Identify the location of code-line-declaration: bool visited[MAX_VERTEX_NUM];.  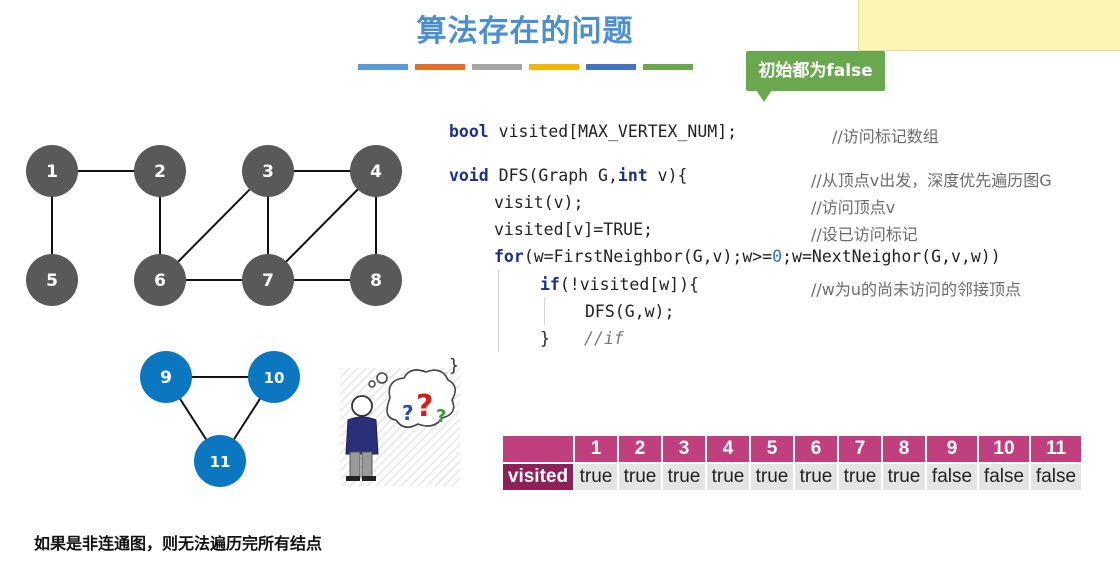
(593, 131).